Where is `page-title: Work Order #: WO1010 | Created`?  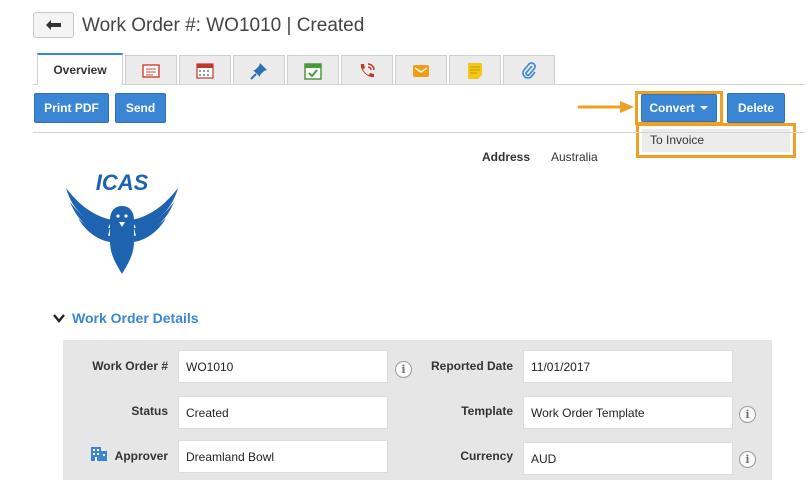 page-title: Work Order #: WO1010 | Created is located at coordinates (223, 25).